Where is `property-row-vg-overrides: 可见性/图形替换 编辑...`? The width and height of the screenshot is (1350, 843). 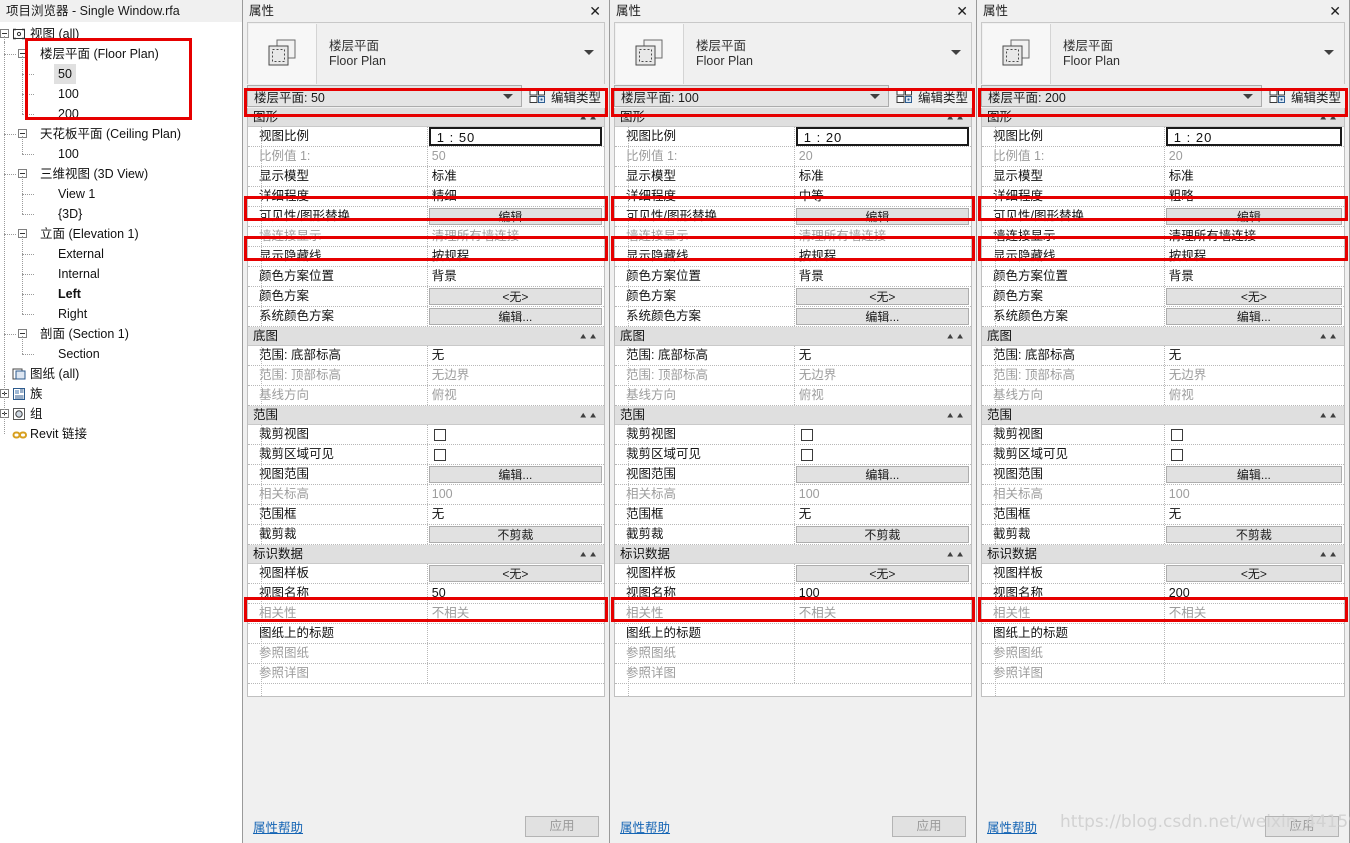 property-row-vg-overrides: 可见性/图形替换 编辑... is located at coordinates (793, 217).